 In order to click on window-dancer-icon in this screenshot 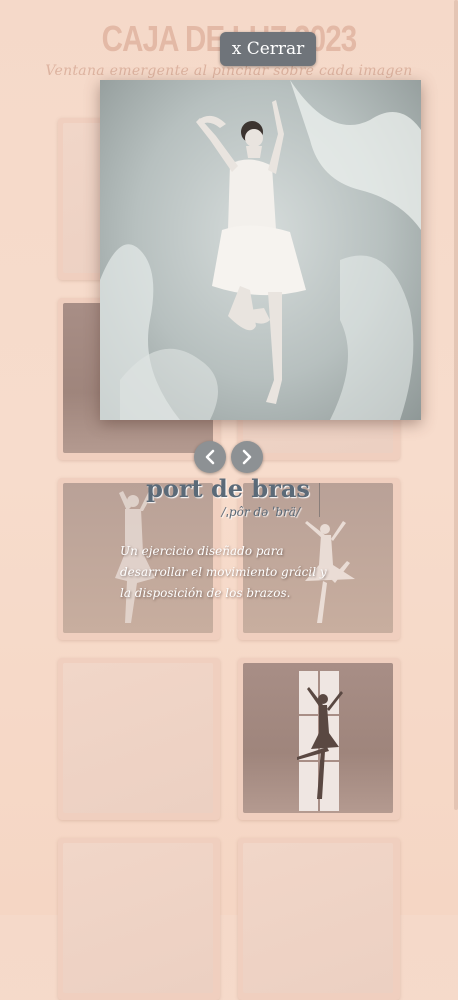, I will do `click(320, 741)`.